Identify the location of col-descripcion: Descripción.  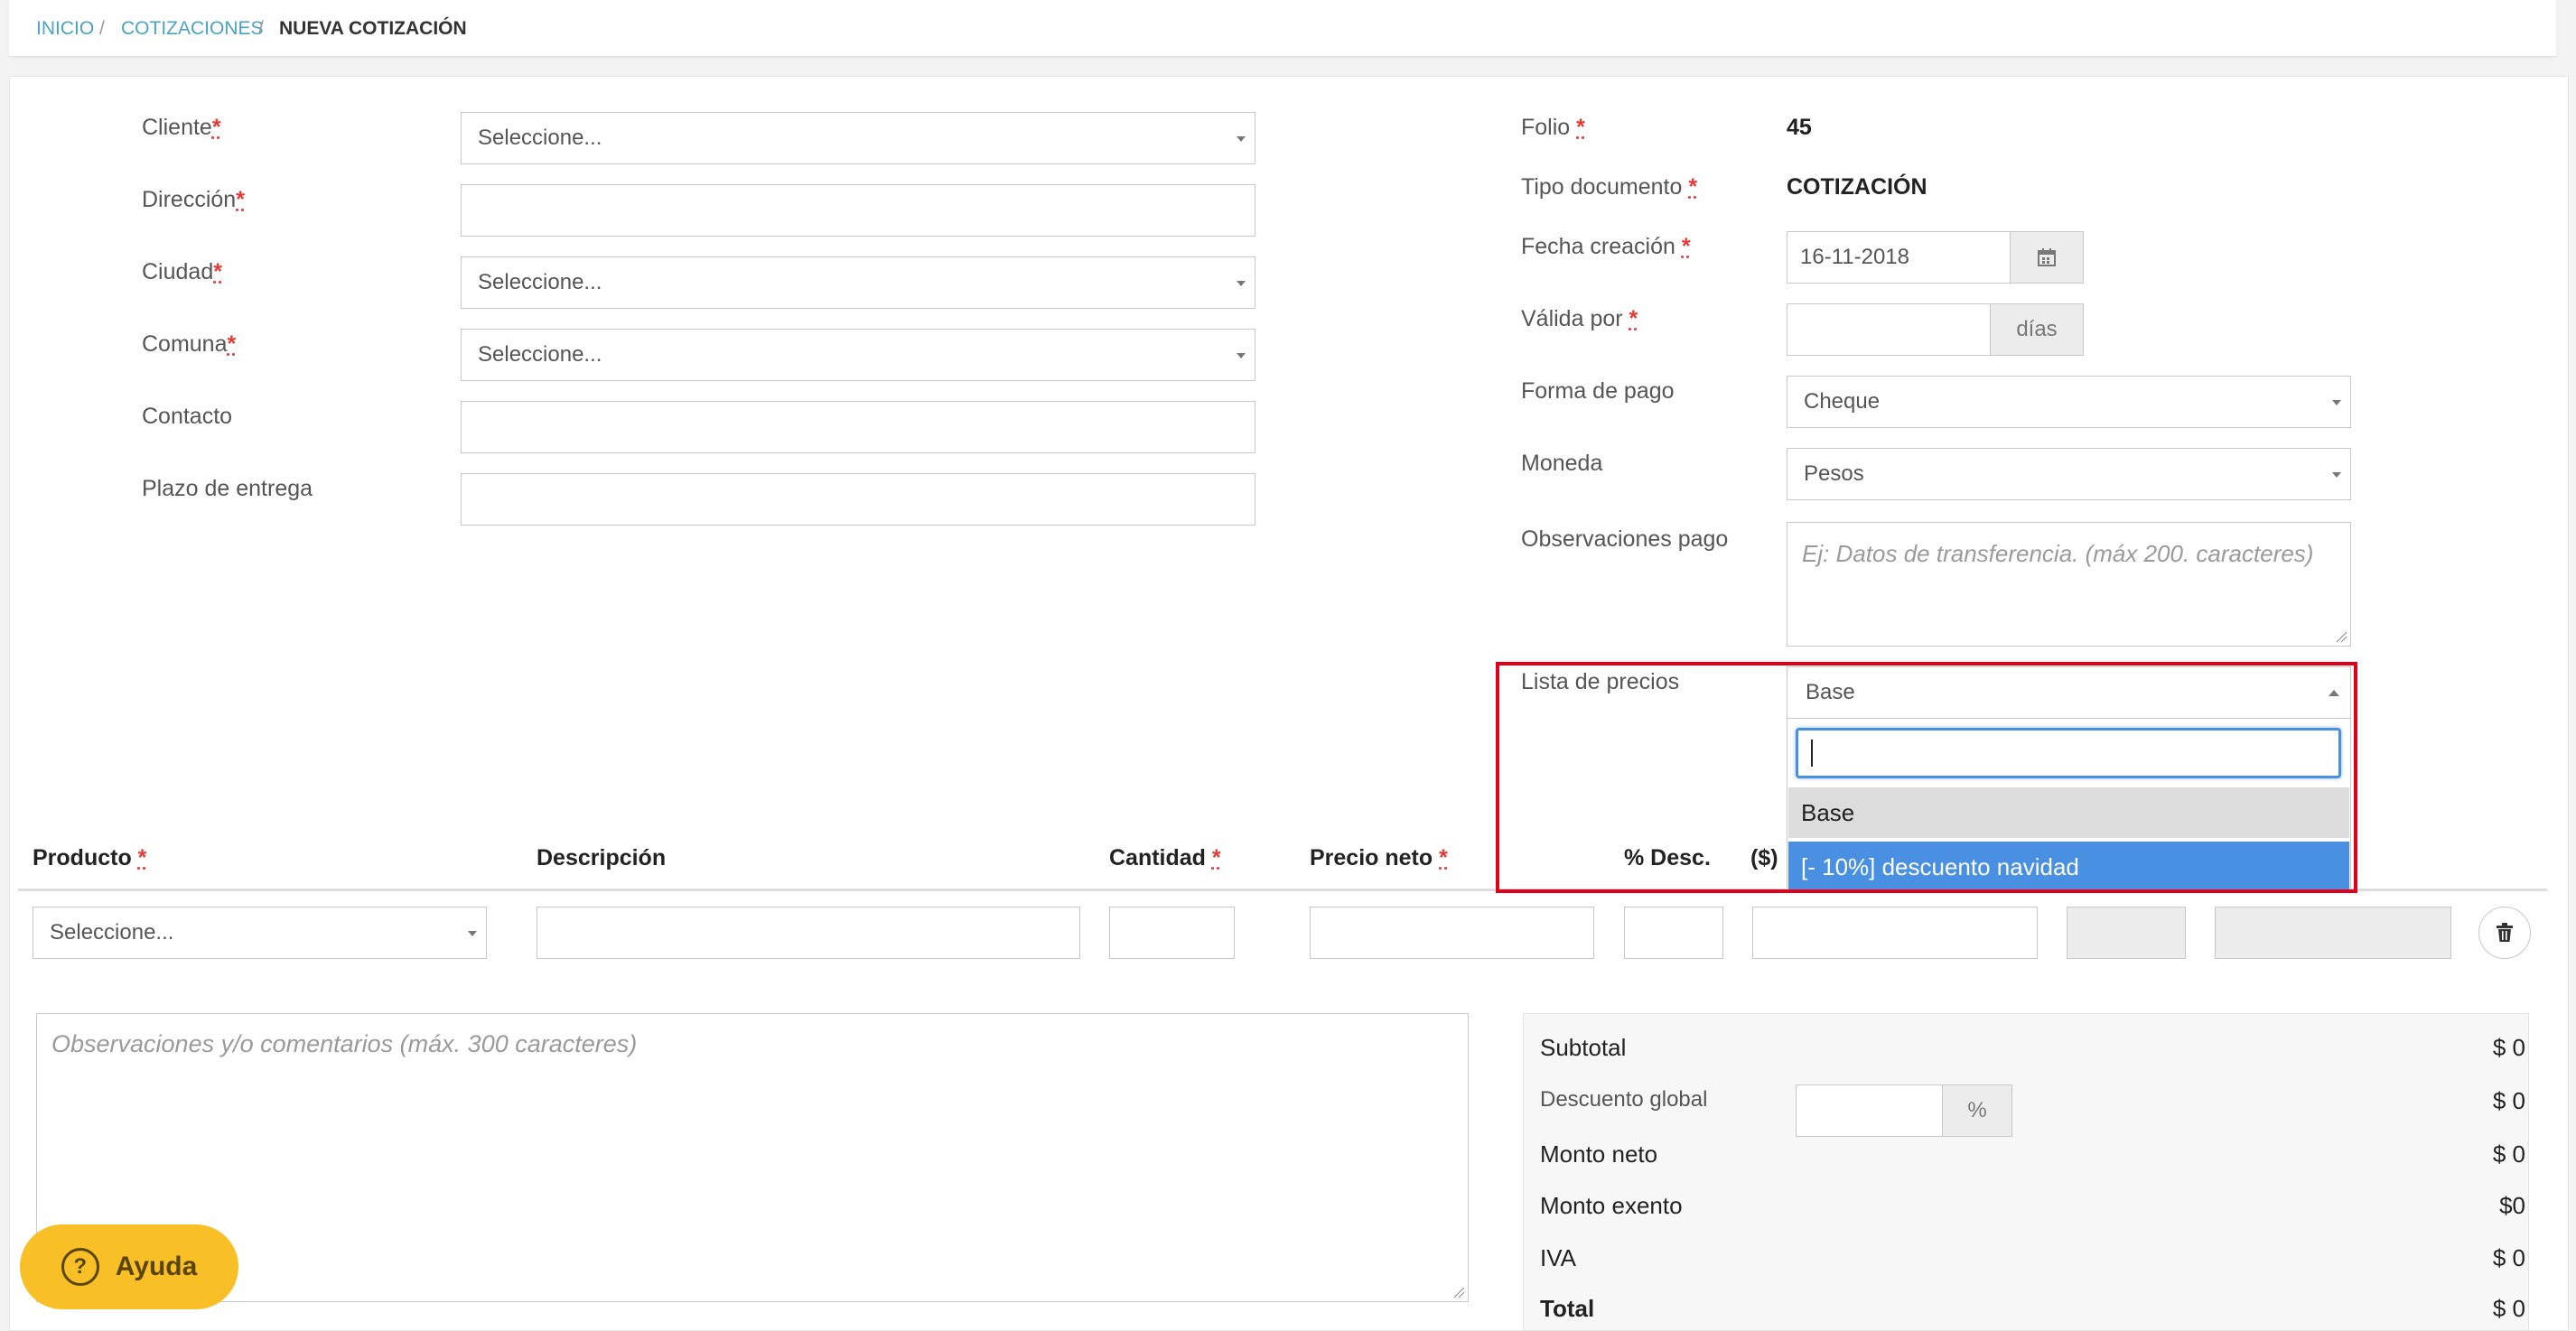
(602, 858).